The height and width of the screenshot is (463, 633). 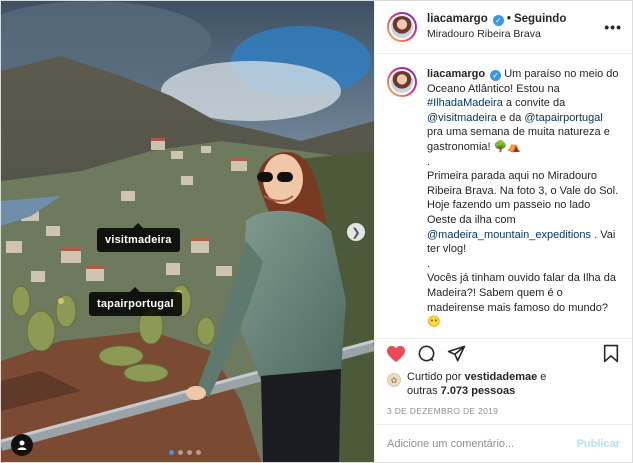 I want to click on liker-avatar: ✿, so click(x=394, y=380).